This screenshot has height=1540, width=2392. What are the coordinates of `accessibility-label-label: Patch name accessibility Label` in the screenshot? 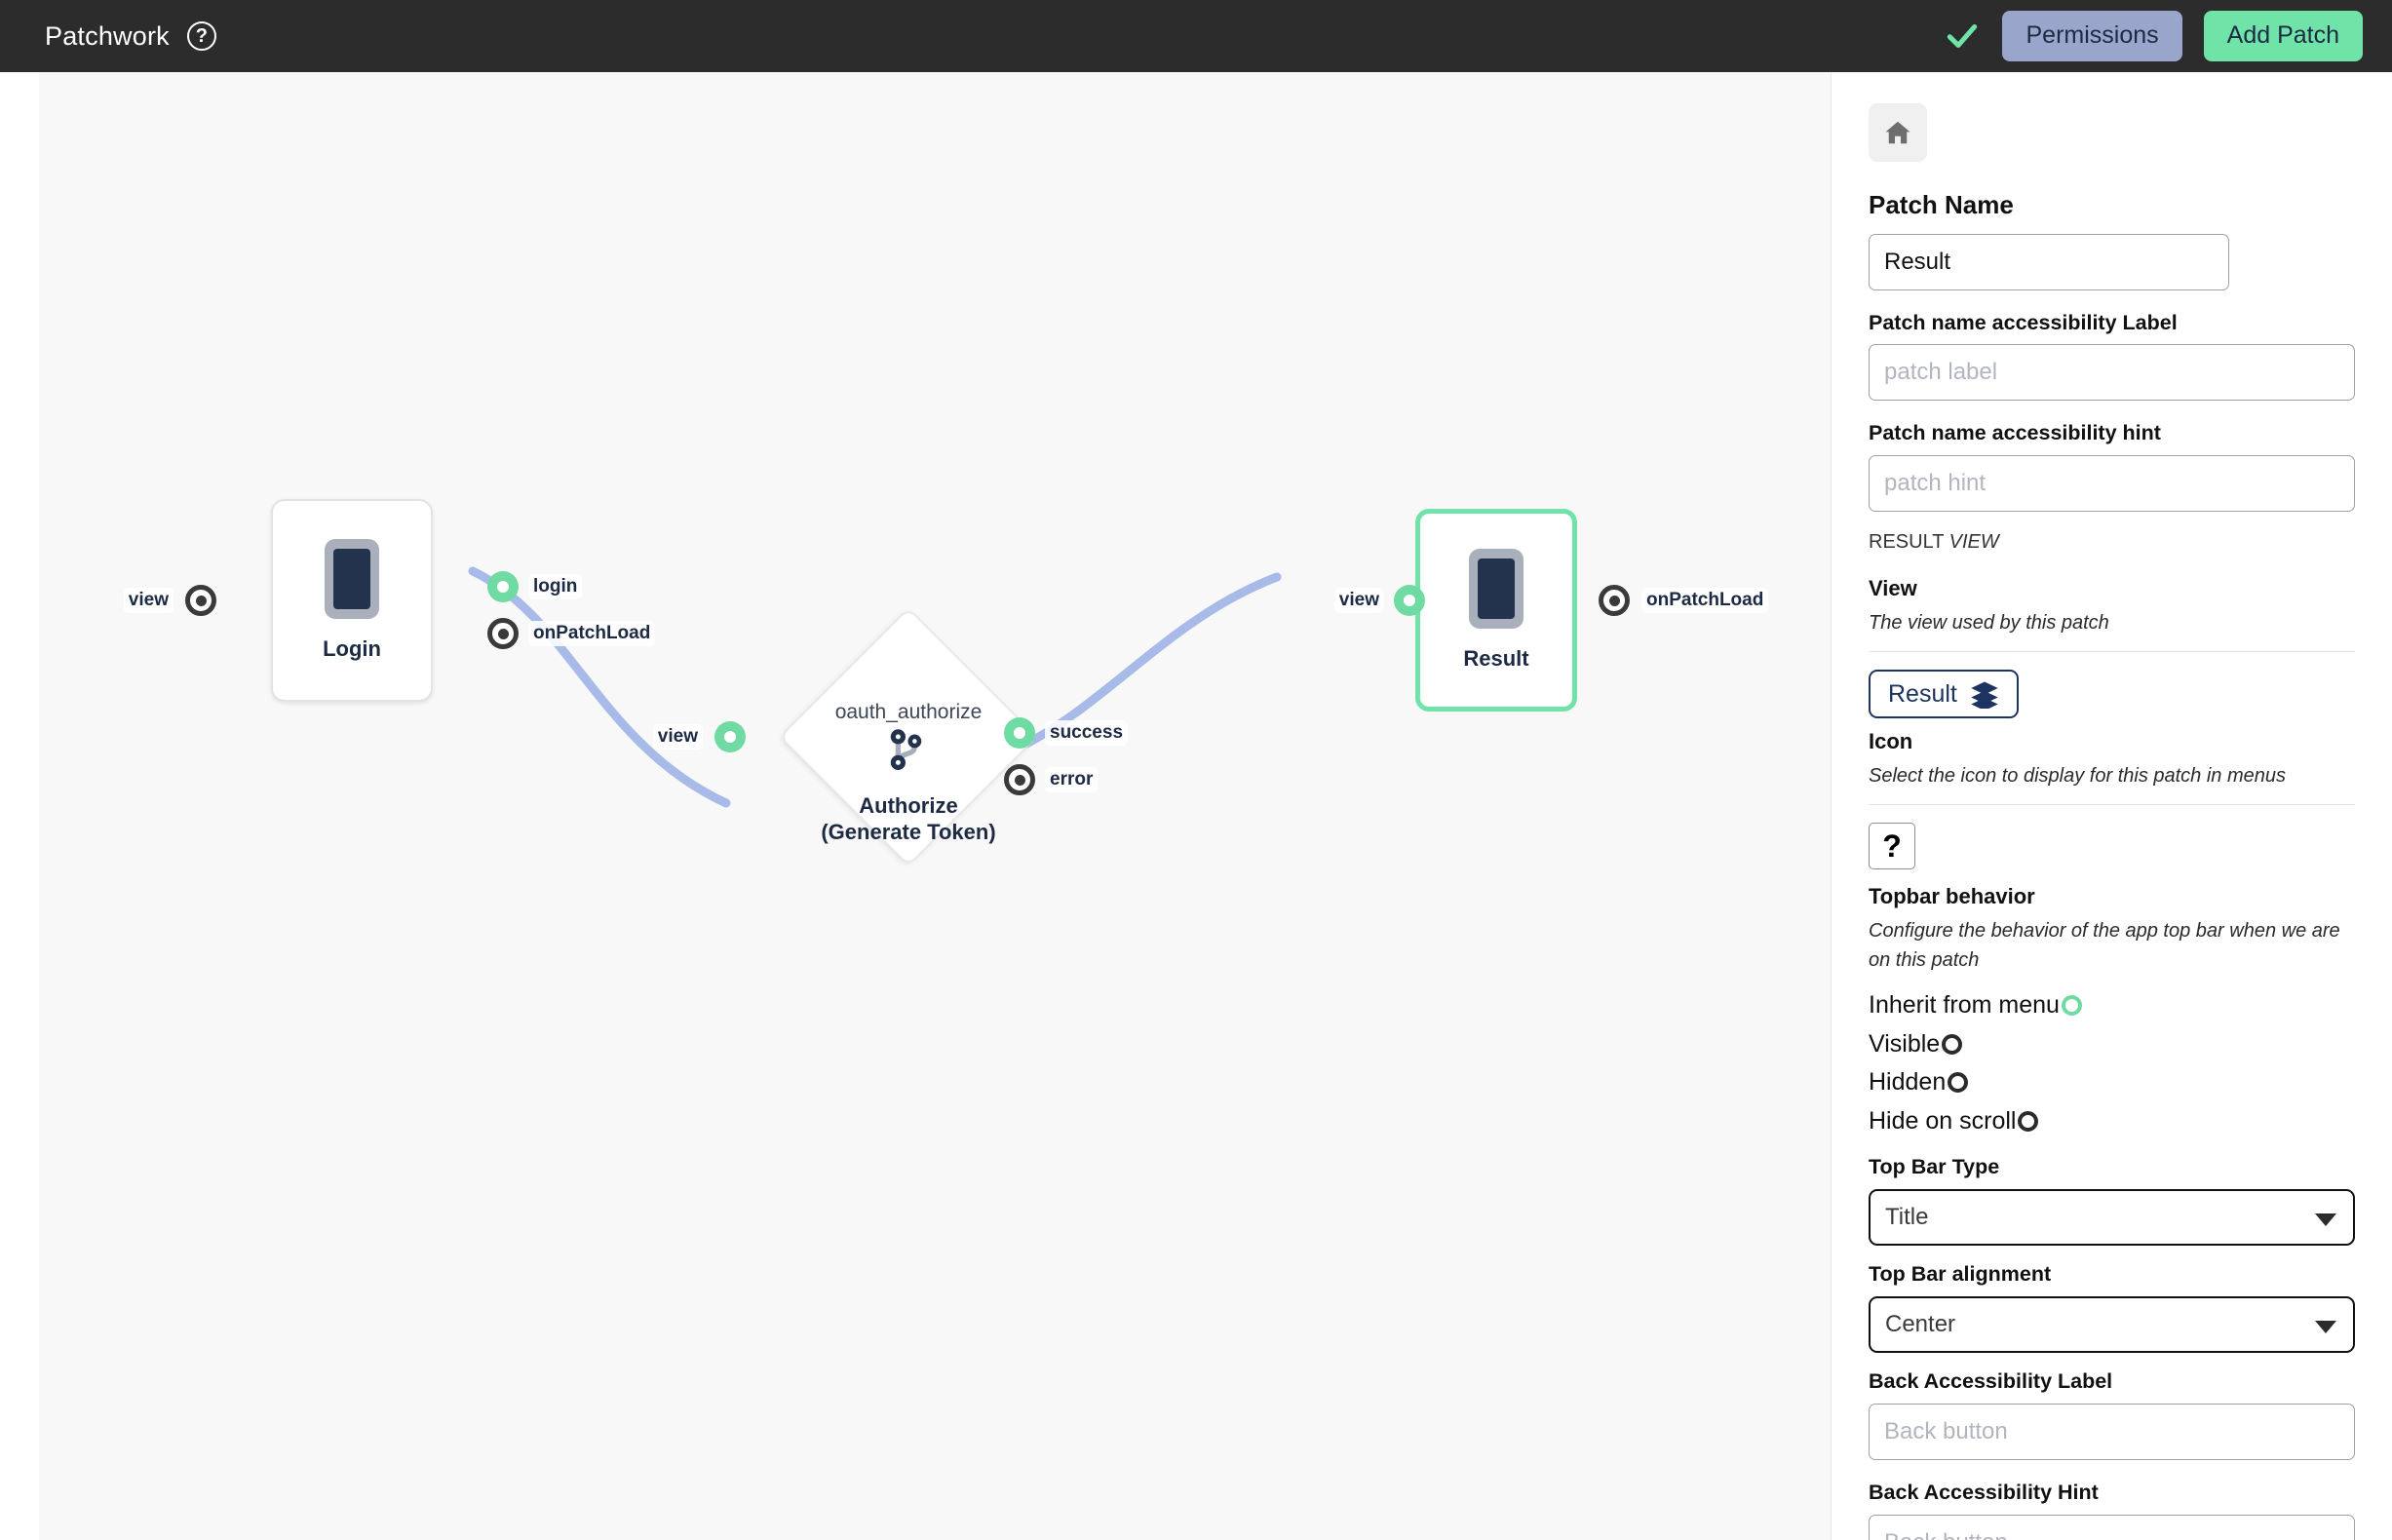 It's located at (2023, 322).